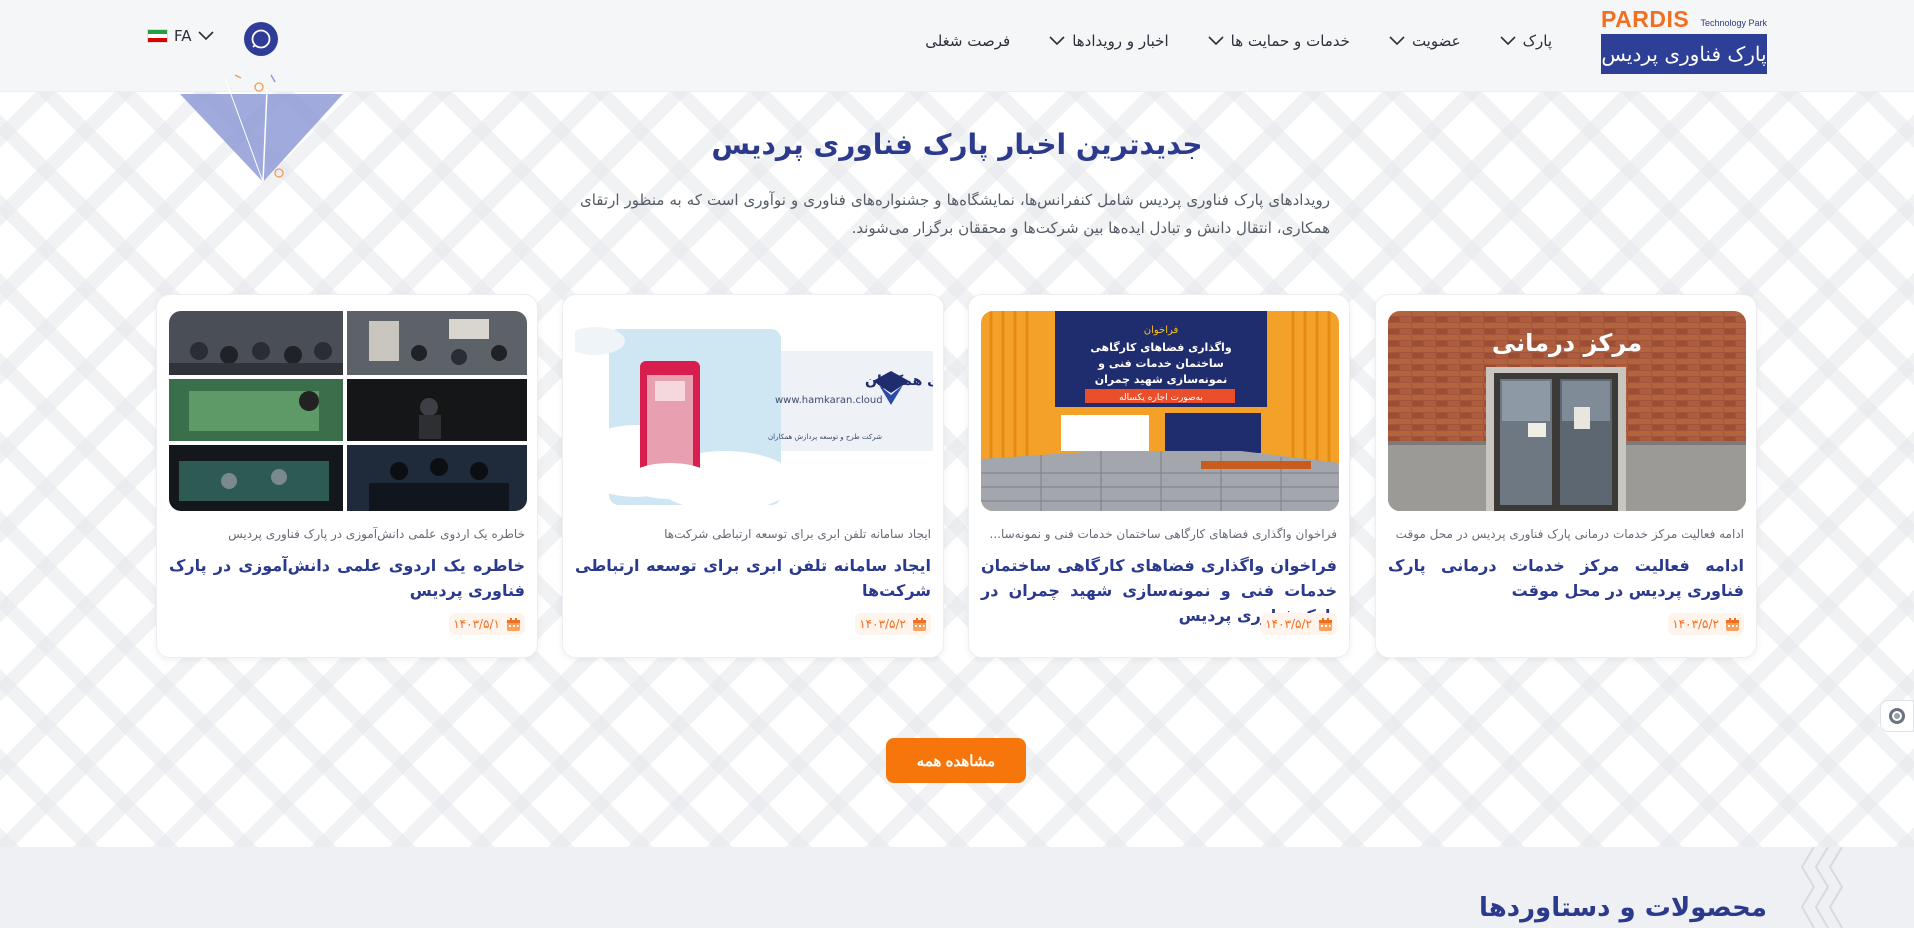 This screenshot has width=1914, height=928. I want to click on nav-item-jobs: فرصت شغلی, so click(967, 41).